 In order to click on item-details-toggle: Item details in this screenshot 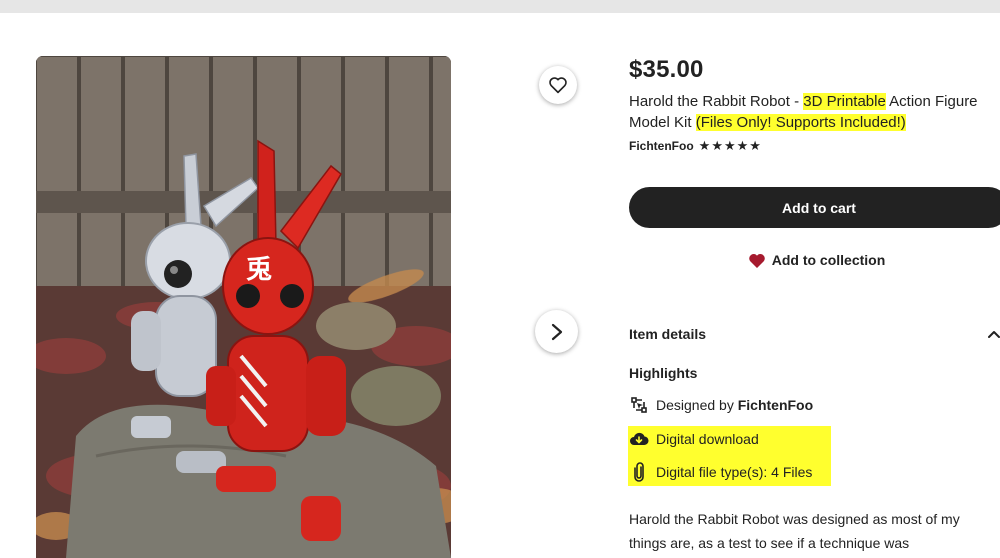, I will do `click(814, 334)`.